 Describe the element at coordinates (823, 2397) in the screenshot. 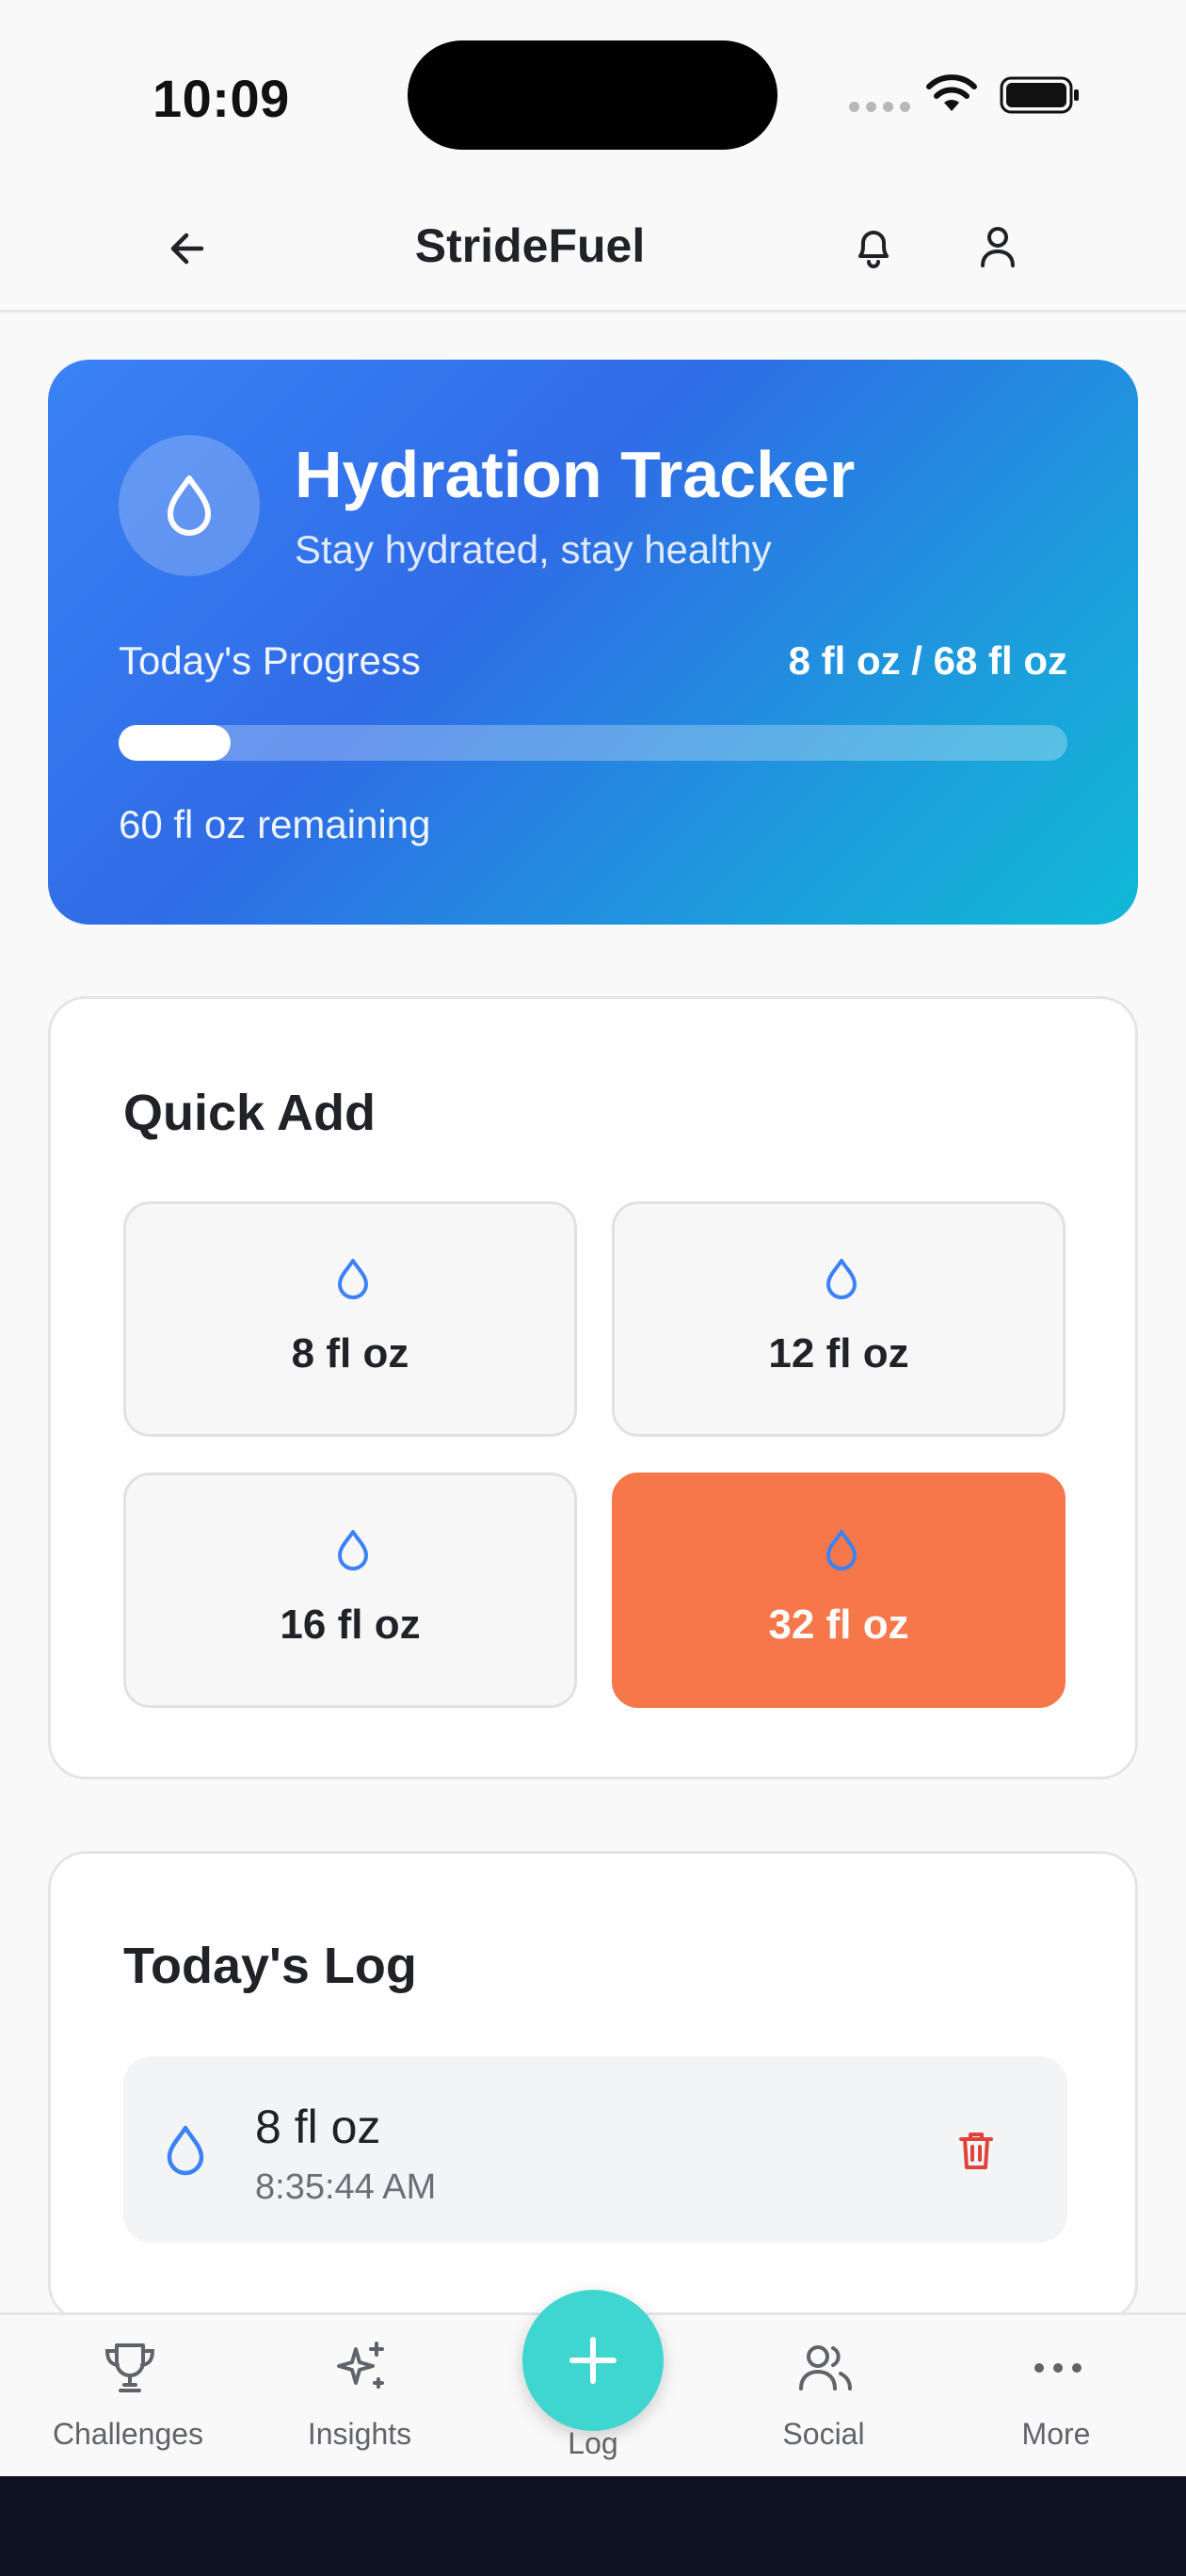

I see `nav-social: Social` at that location.